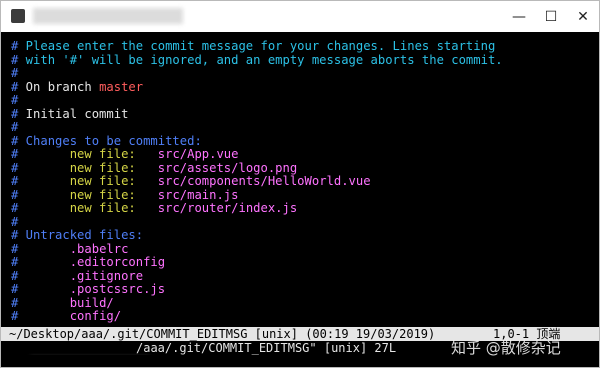 The height and width of the screenshot is (368, 600). I want to click on editor-line: # .editorconfig, so click(301, 262).